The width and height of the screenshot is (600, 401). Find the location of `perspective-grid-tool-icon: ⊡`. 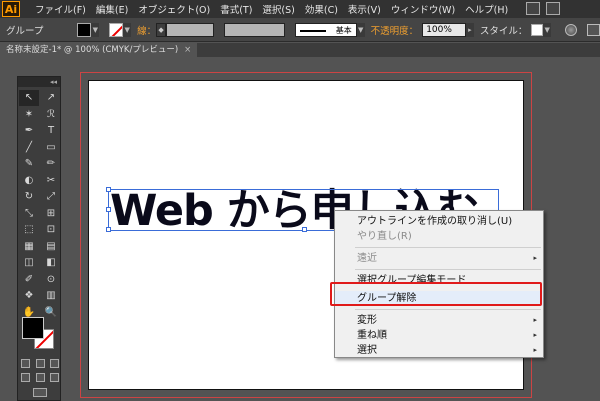

perspective-grid-tool-icon: ⊡ is located at coordinates (51, 230).